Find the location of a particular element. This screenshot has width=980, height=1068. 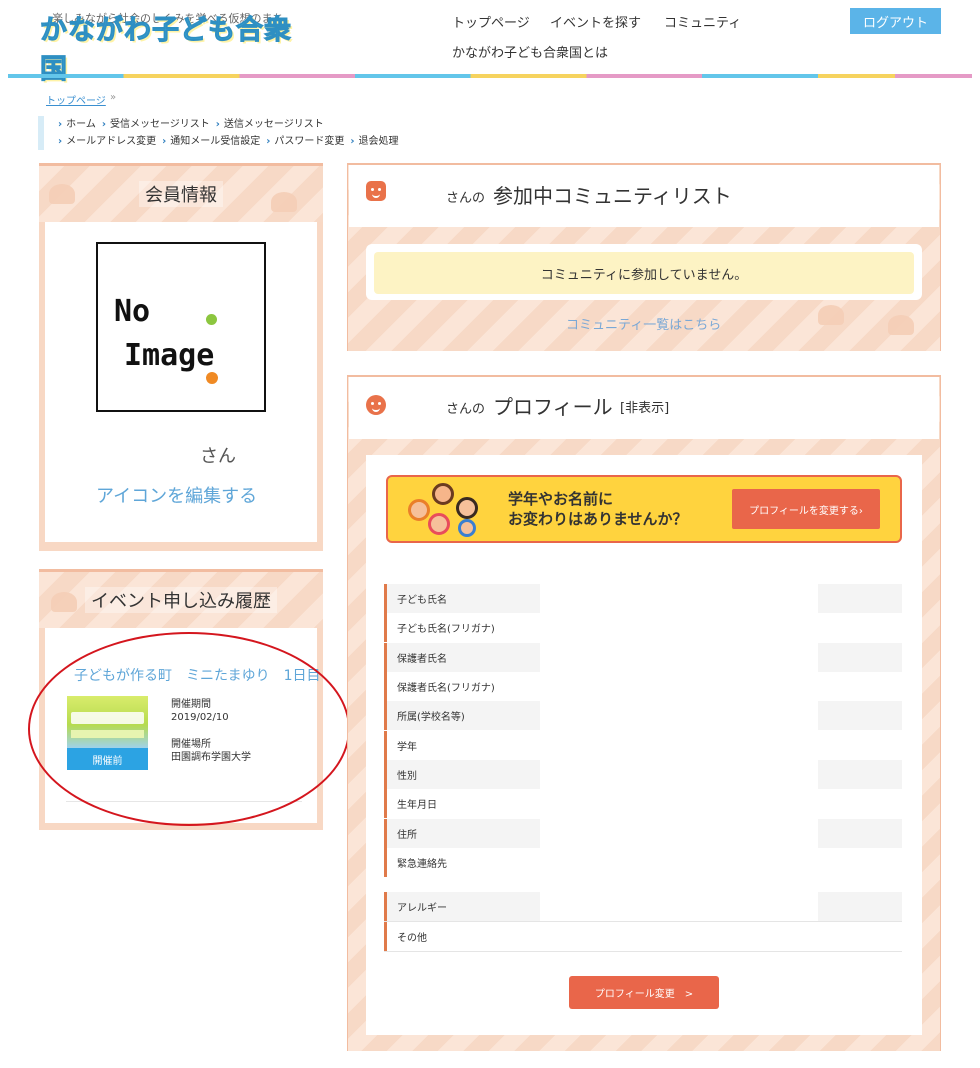

member-name: さん is located at coordinates (218, 456).